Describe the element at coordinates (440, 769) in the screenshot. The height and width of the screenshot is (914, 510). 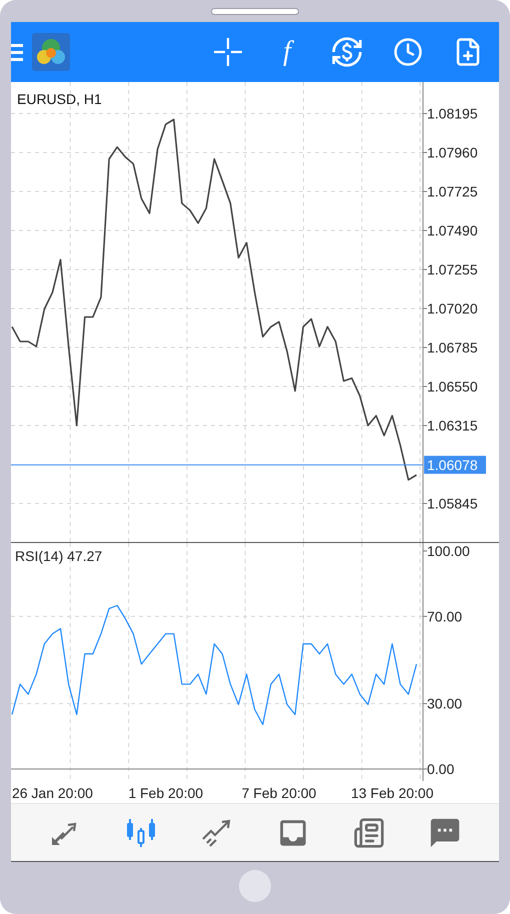
I see `axis-label: 0.00` at that location.